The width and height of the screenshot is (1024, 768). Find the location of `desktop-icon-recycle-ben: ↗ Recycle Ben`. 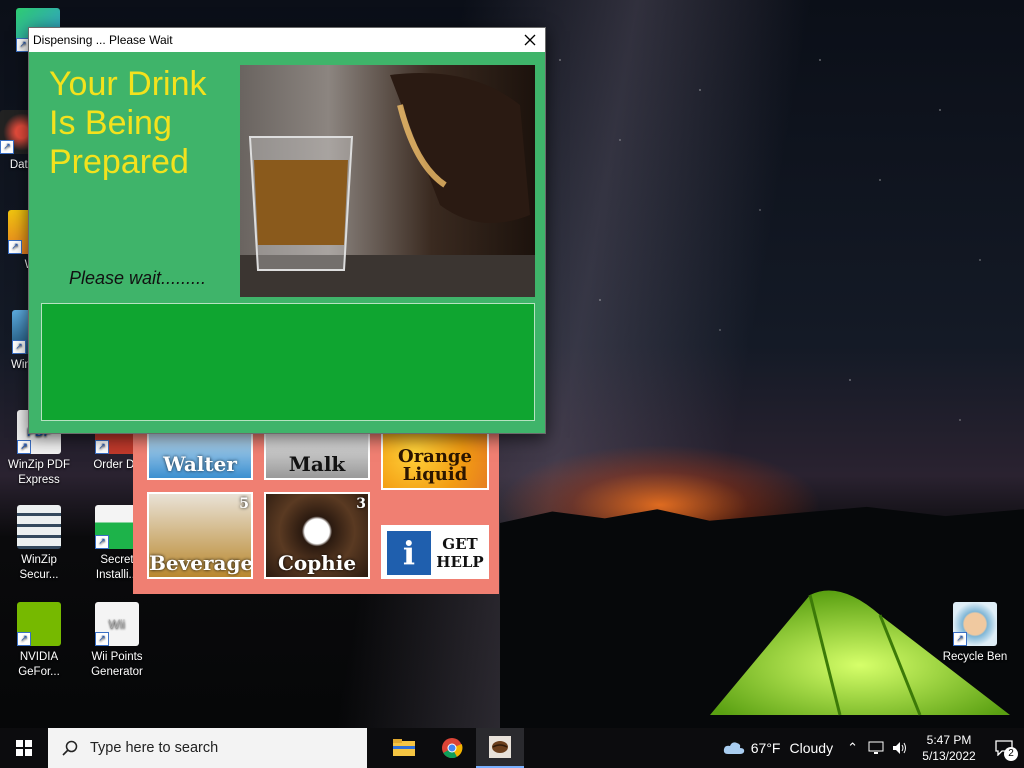

desktop-icon-recycle-ben: ↗ Recycle Ben is located at coordinates (975, 633).